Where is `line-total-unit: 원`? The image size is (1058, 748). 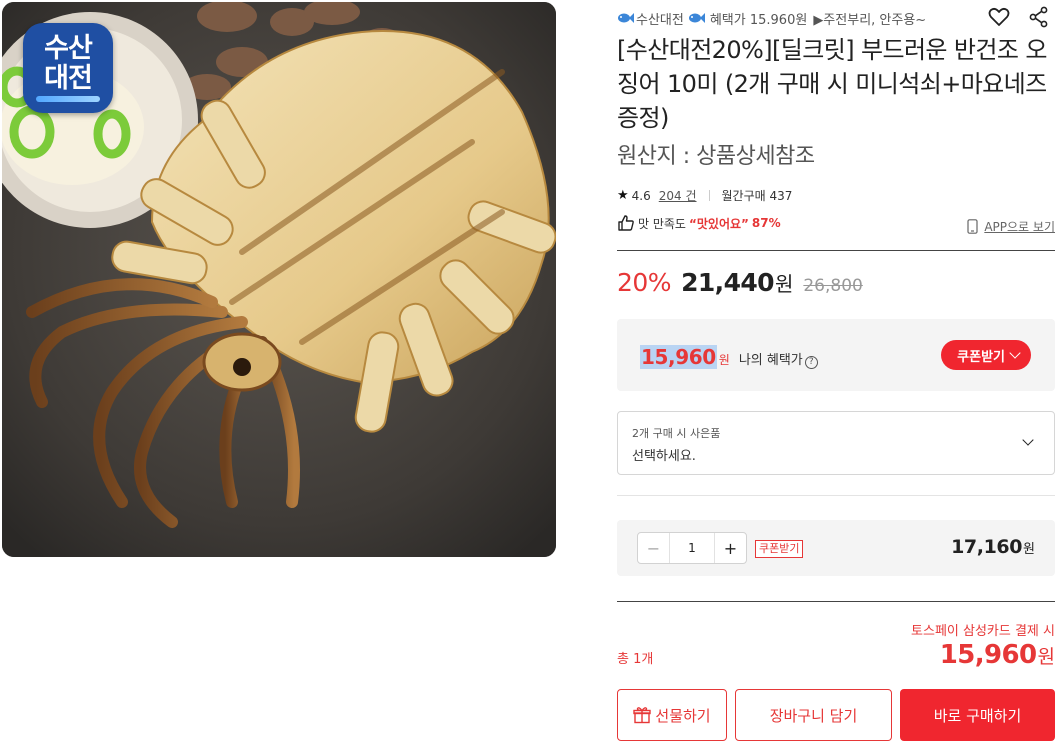
line-total-unit: 원 is located at coordinates (1029, 549).